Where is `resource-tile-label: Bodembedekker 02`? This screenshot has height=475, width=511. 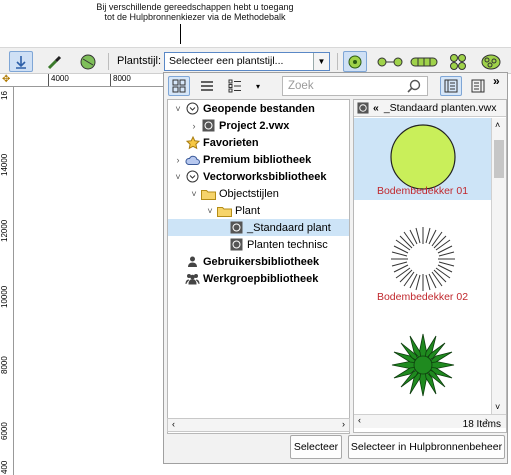 resource-tile-label: Bodembedekker 02 is located at coordinates (422, 297).